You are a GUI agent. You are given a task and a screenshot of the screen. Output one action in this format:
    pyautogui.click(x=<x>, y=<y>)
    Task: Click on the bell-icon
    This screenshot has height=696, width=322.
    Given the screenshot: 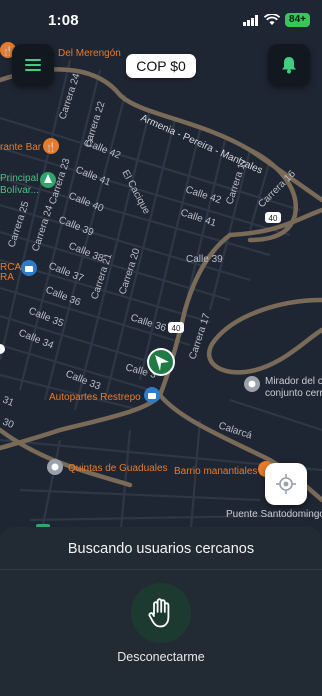 What is the action you would take?
    pyautogui.click(x=289, y=65)
    